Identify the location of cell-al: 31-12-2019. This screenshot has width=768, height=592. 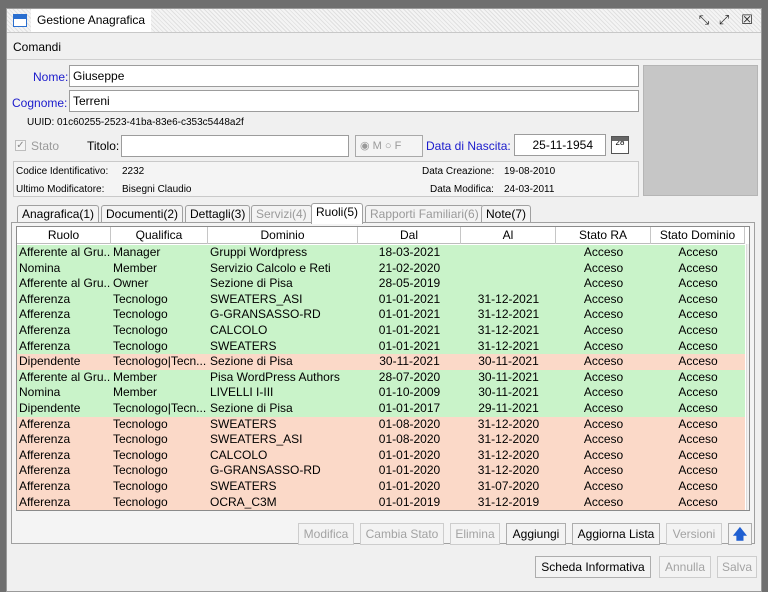
(508, 501).